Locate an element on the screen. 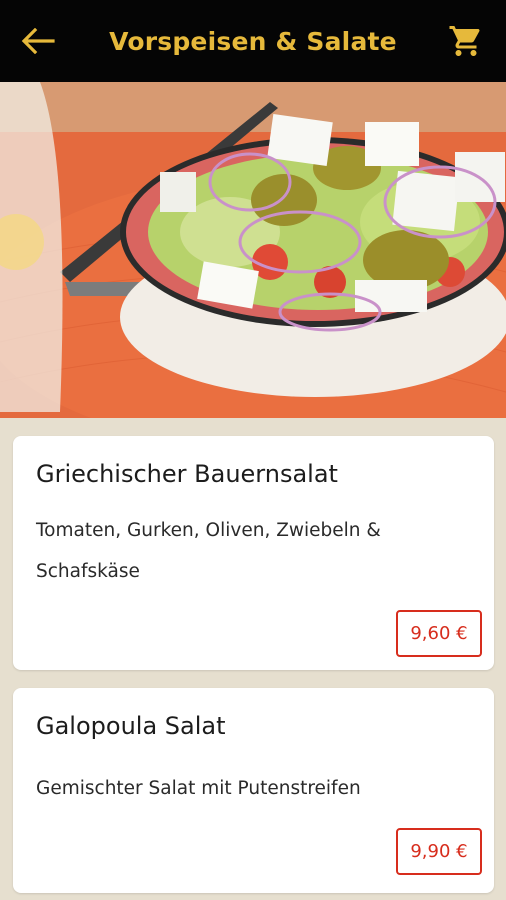 The width and height of the screenshot is (506, 900). page-title: Vorspeisen & Salate is located at coordinates (253, 41).